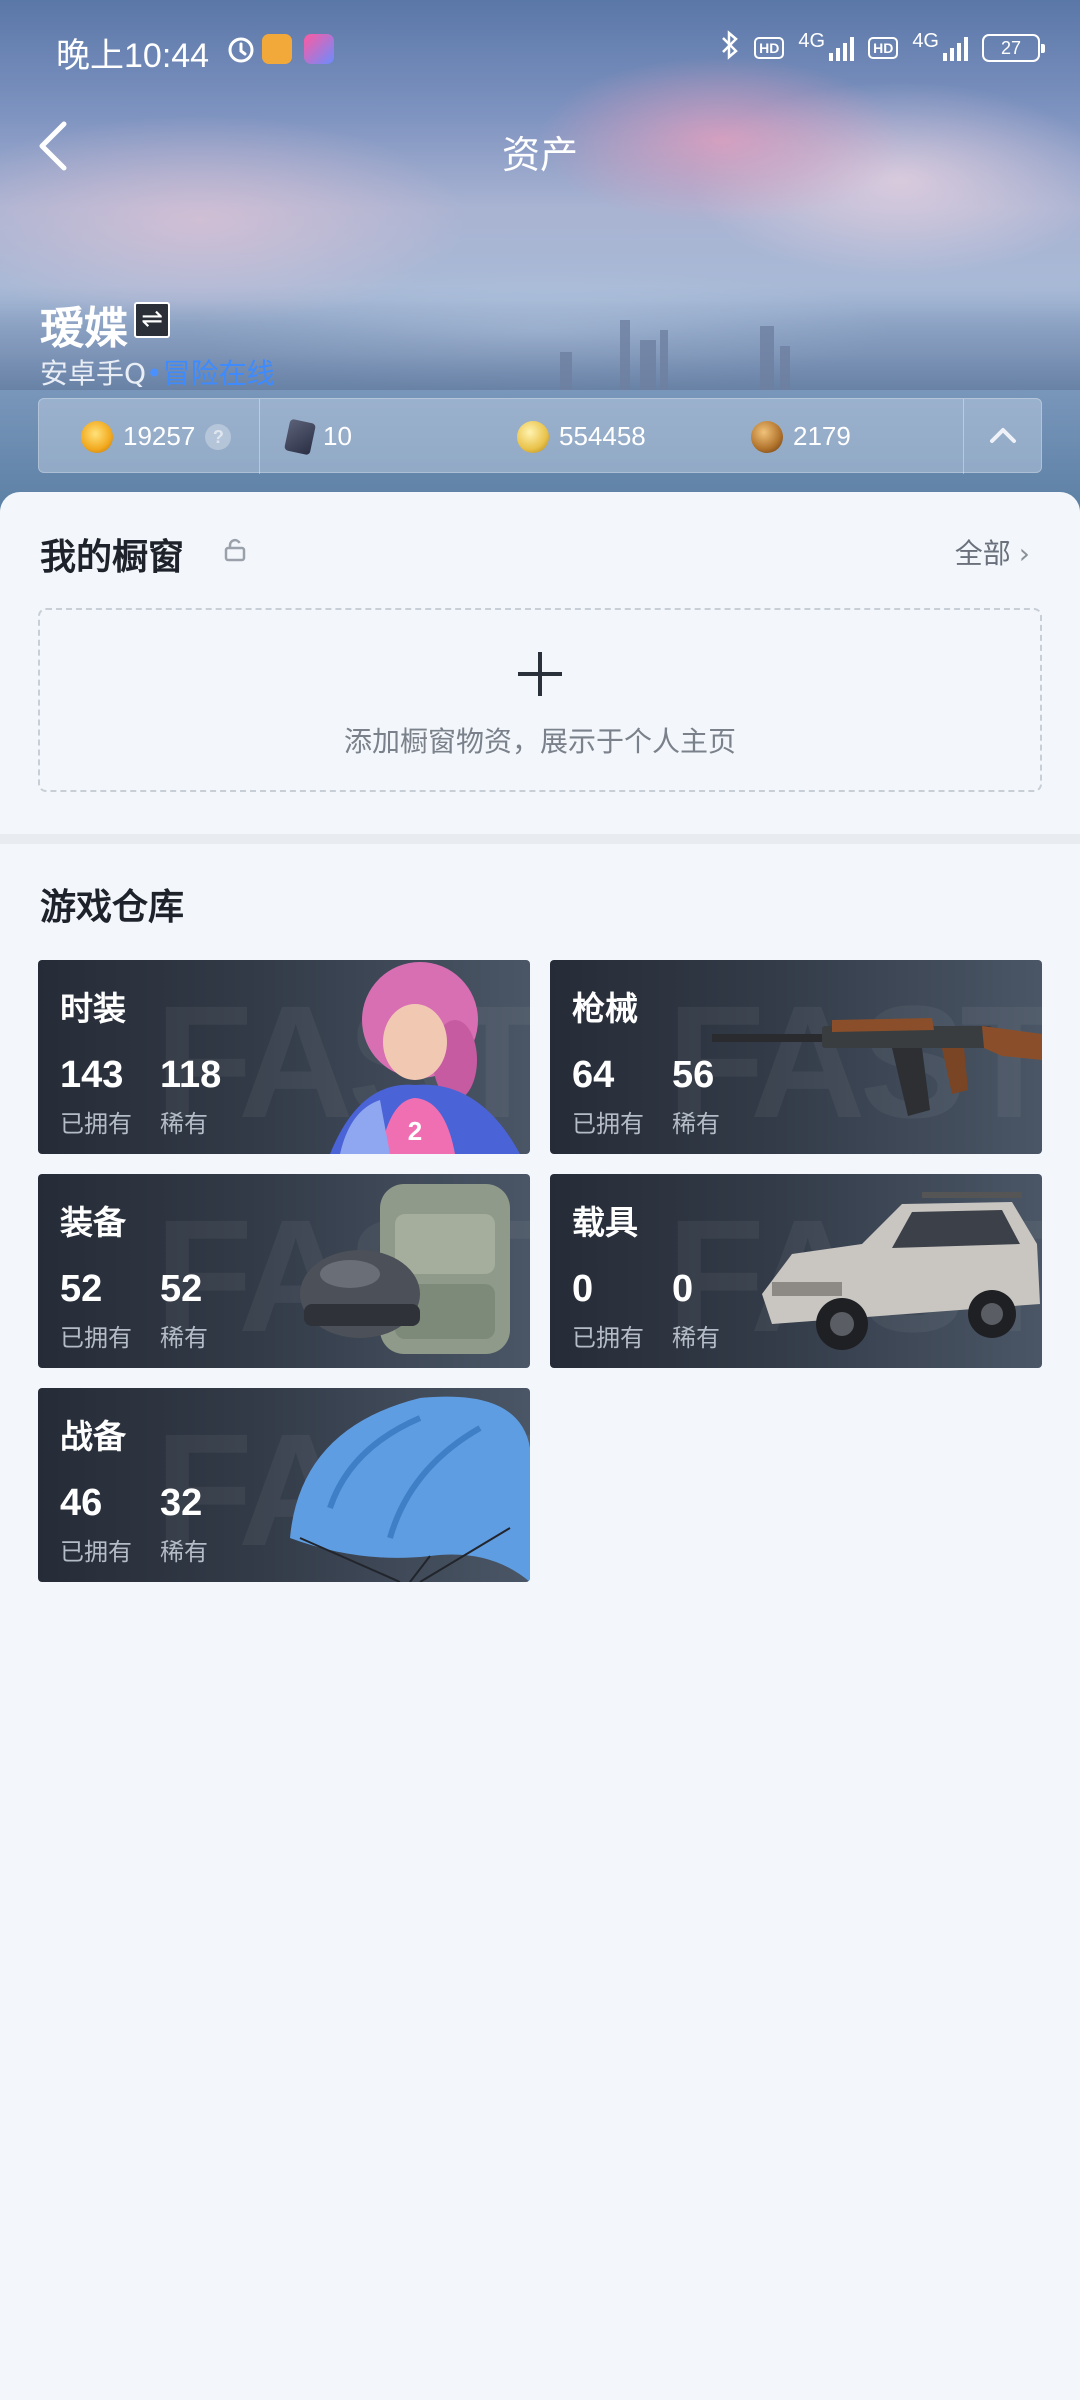 The height and width of the screenshot is (2400, 1080). What do you see at coordinates (112, 557) in the screenshot?
I see `showcase-title: 我的橱窗` at bounding box center [112, 557].